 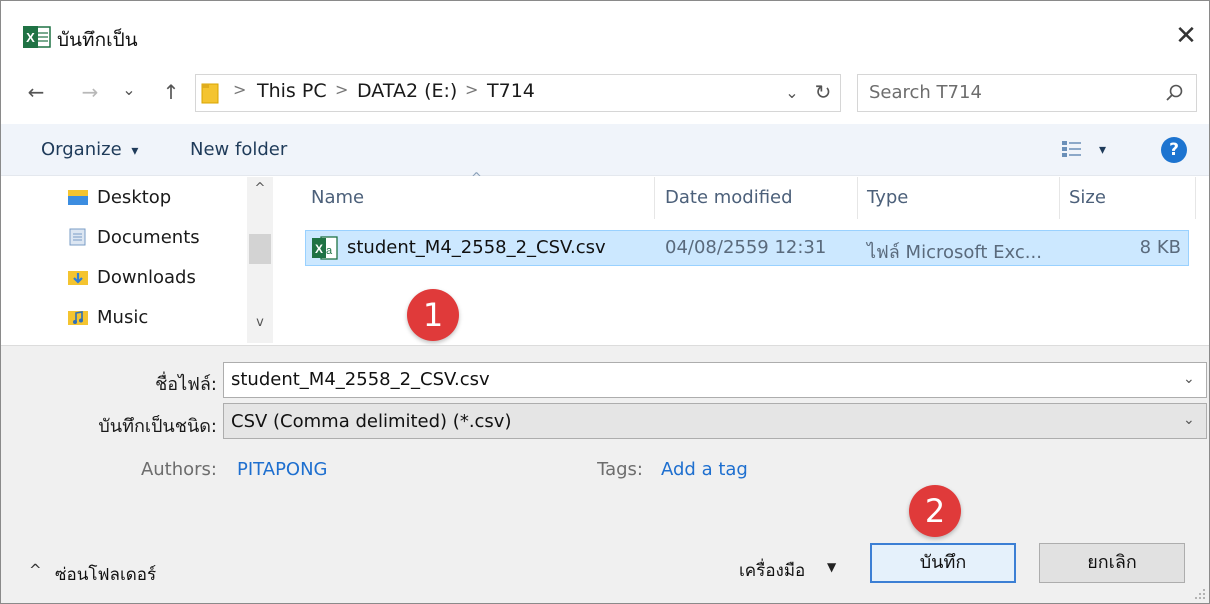 I want to click on sidebar-item-label: Documents, so click(x=148, y=237).